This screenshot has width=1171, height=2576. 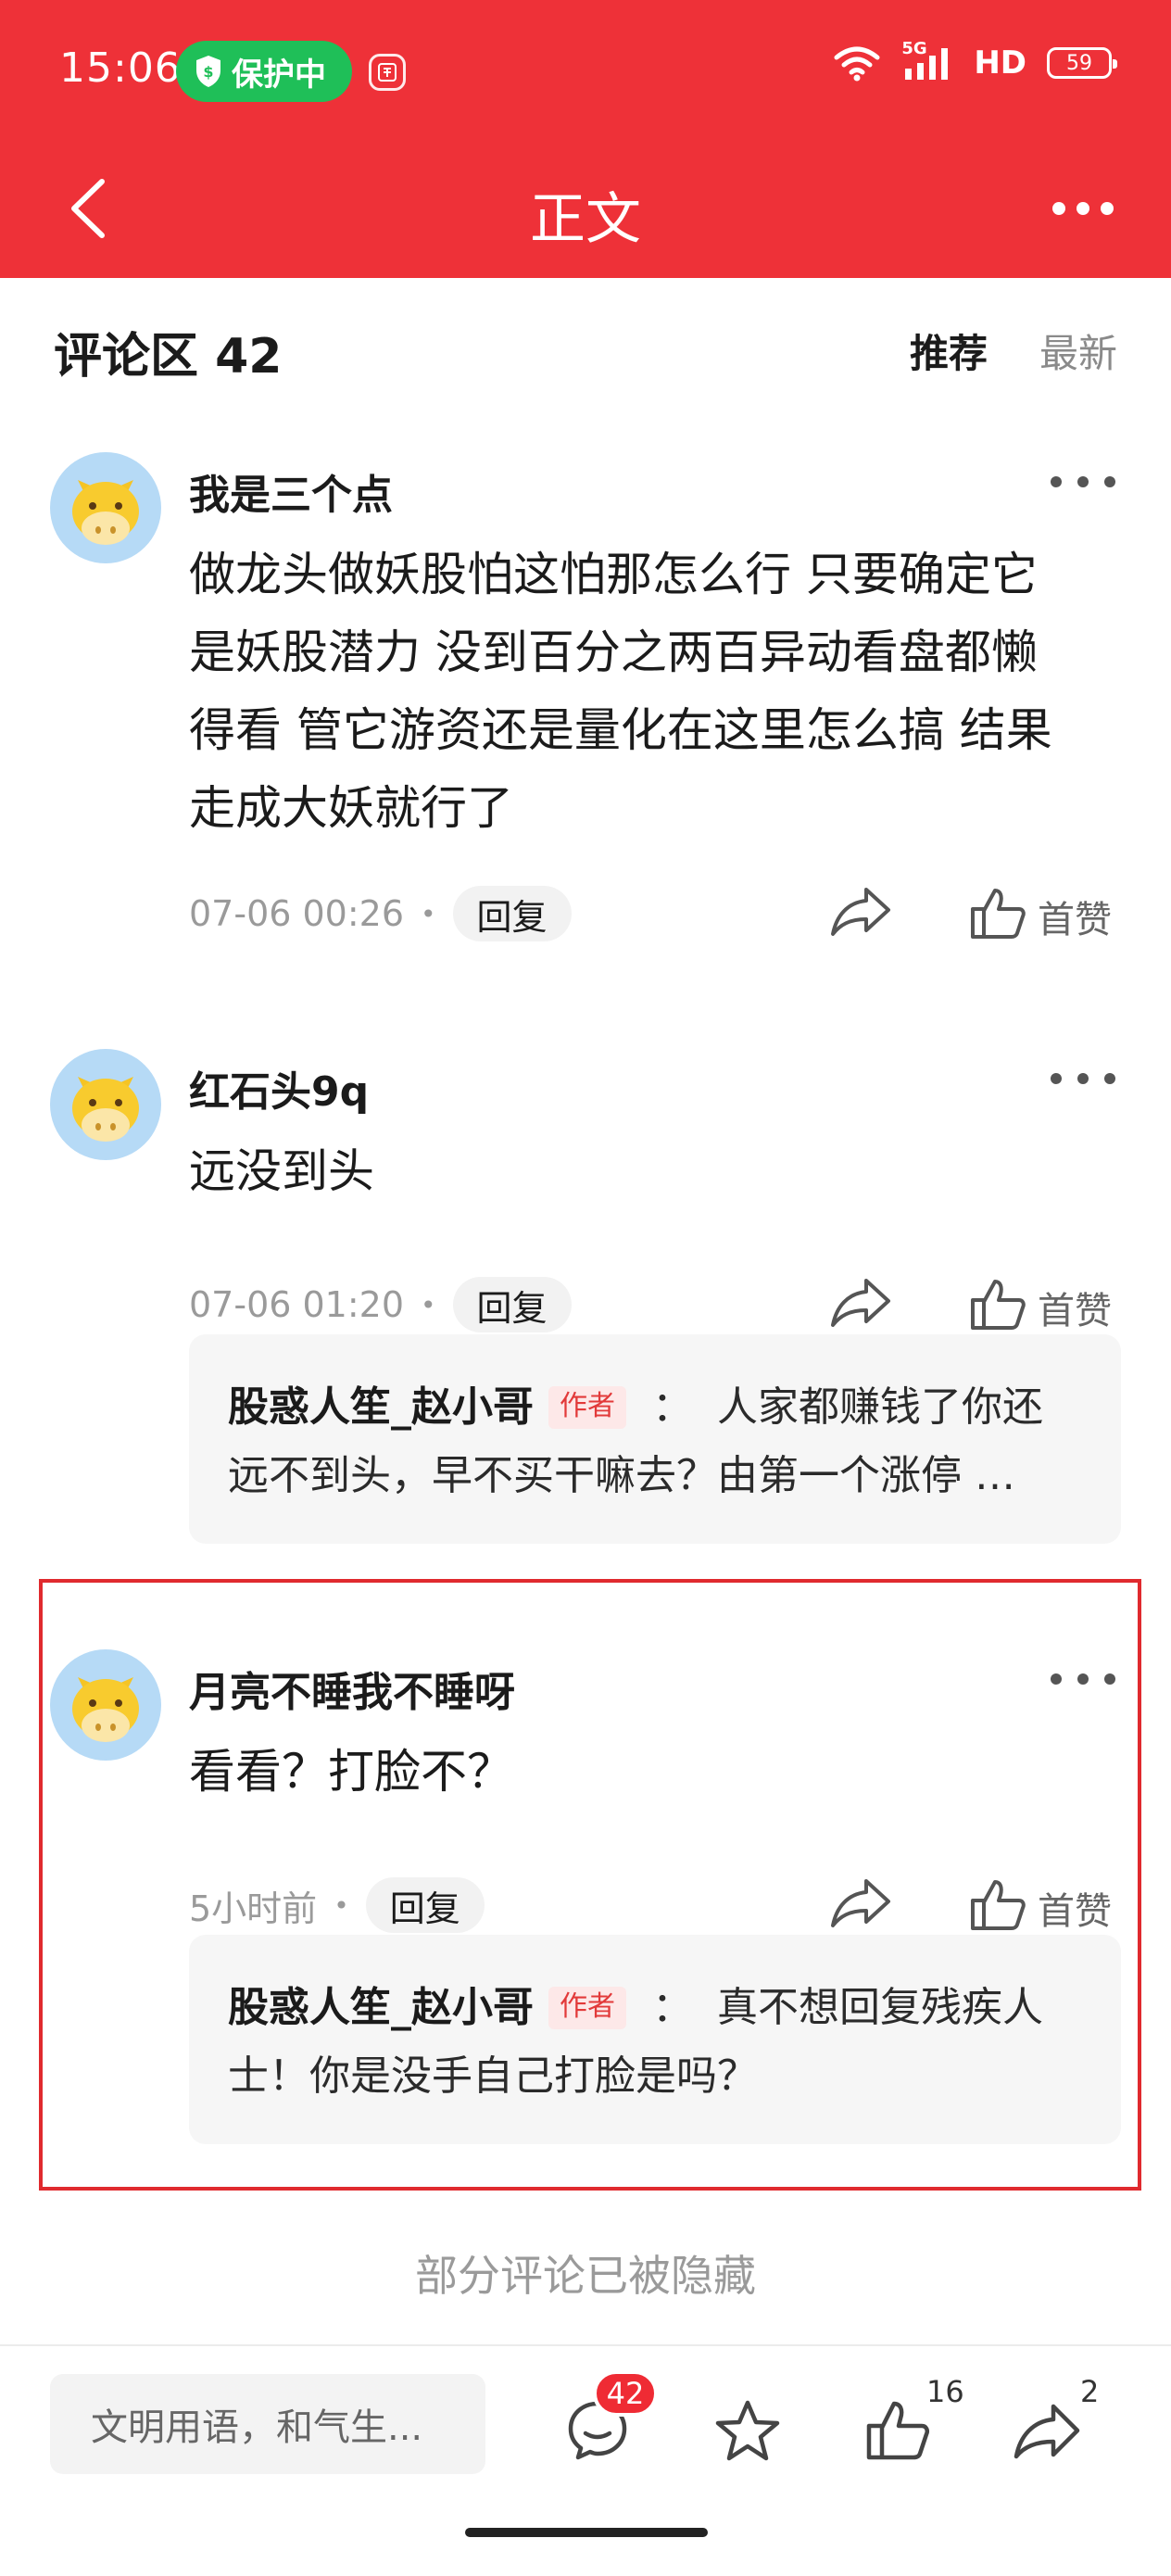 I want to click on tab-recommended: 推荐, so click(x=949, y=351).